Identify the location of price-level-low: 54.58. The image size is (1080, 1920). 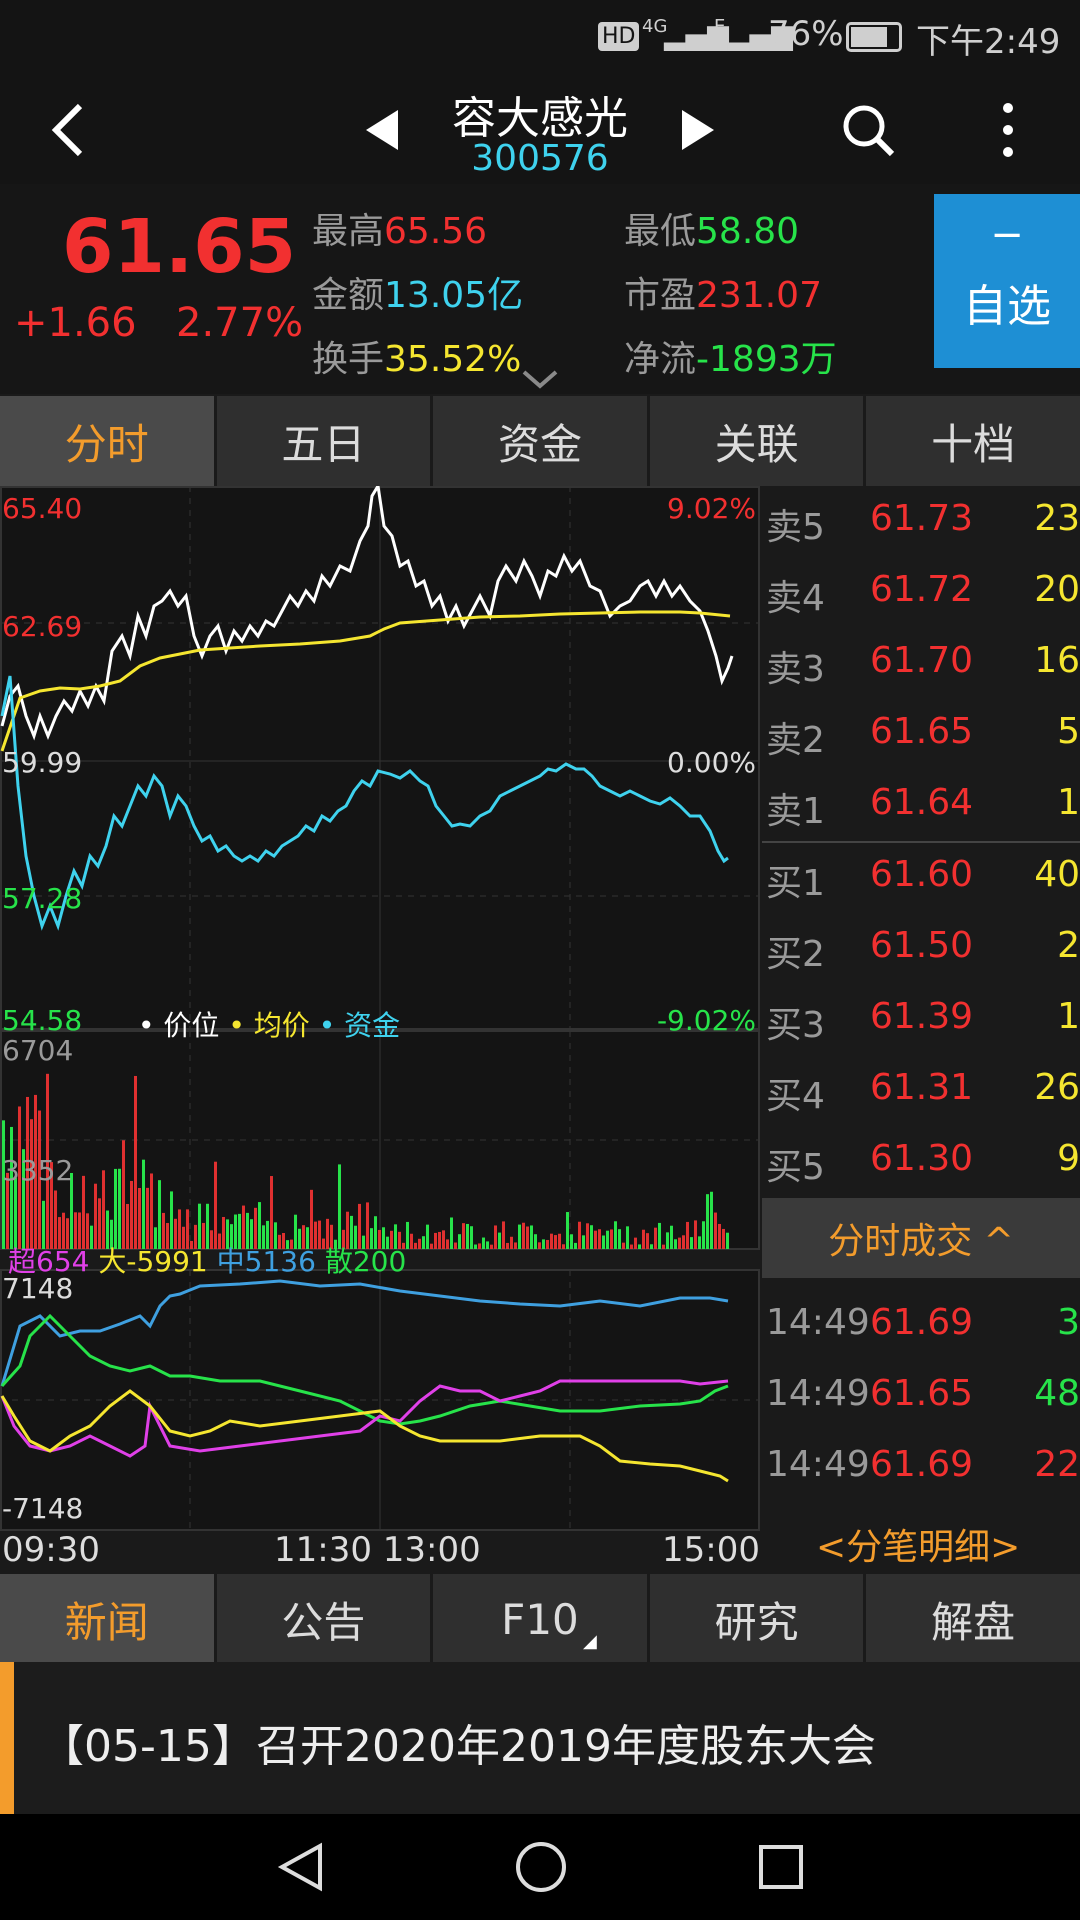
(42, 1020).